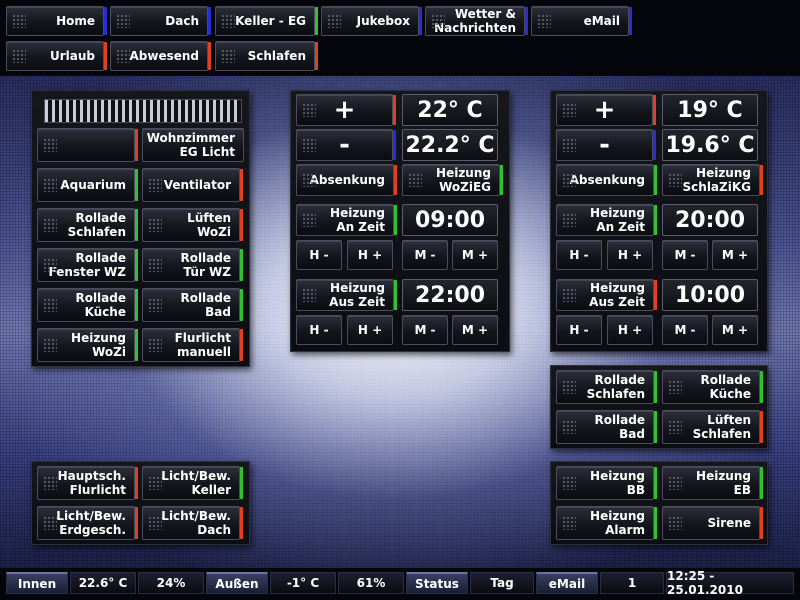 The image size is (800, 600). What do you see at coordinates (87, 185) in the screenshot?
I see `aquarium-button: Aquarium` at bounding box center [87, 185].